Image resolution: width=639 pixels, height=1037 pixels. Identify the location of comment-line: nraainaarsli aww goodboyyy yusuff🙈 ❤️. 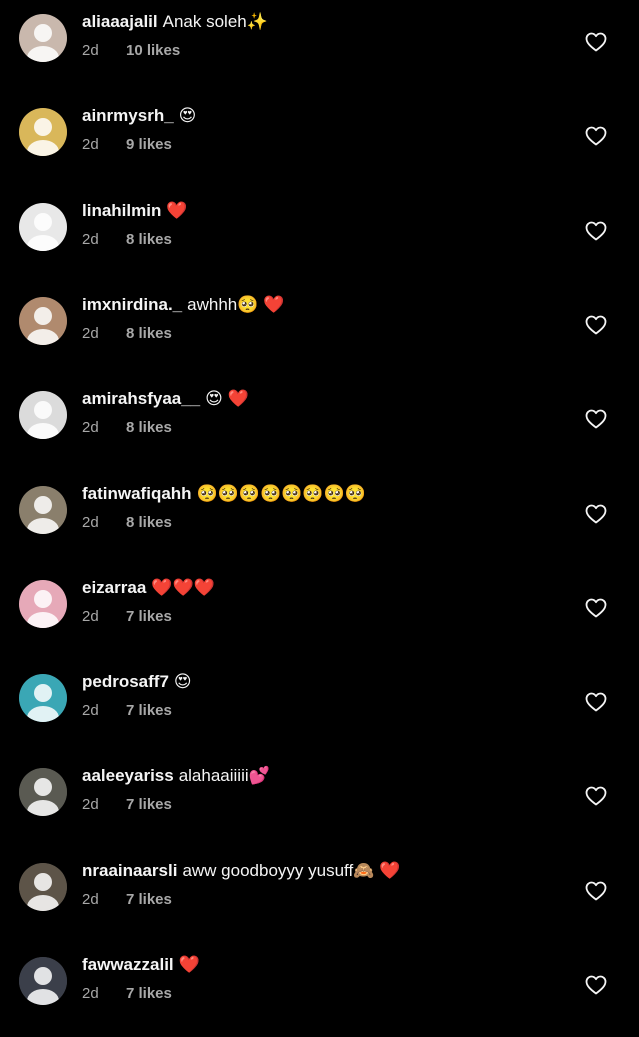
(320, 871).